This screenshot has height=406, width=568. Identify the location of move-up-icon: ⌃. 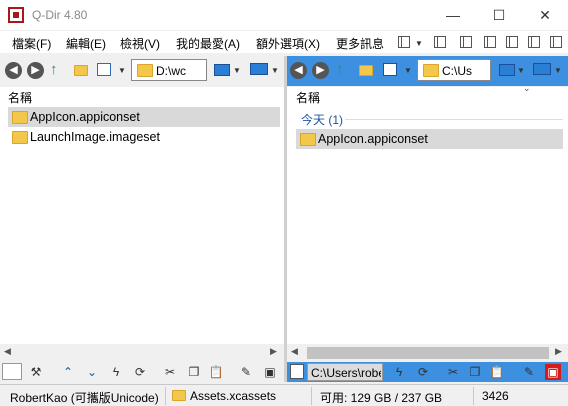
(68, 372).